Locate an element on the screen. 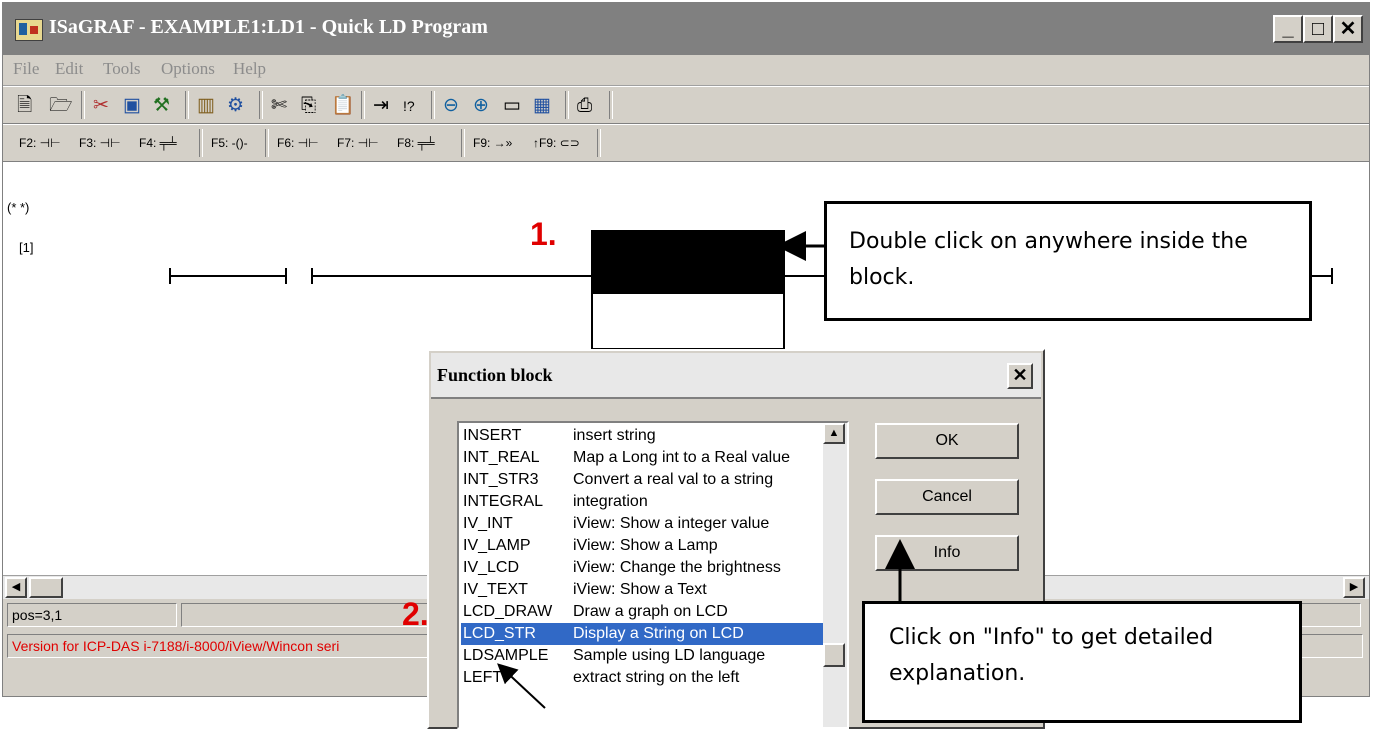  f5-coil-button: F5: -()- is located at coordinates (229, 143).